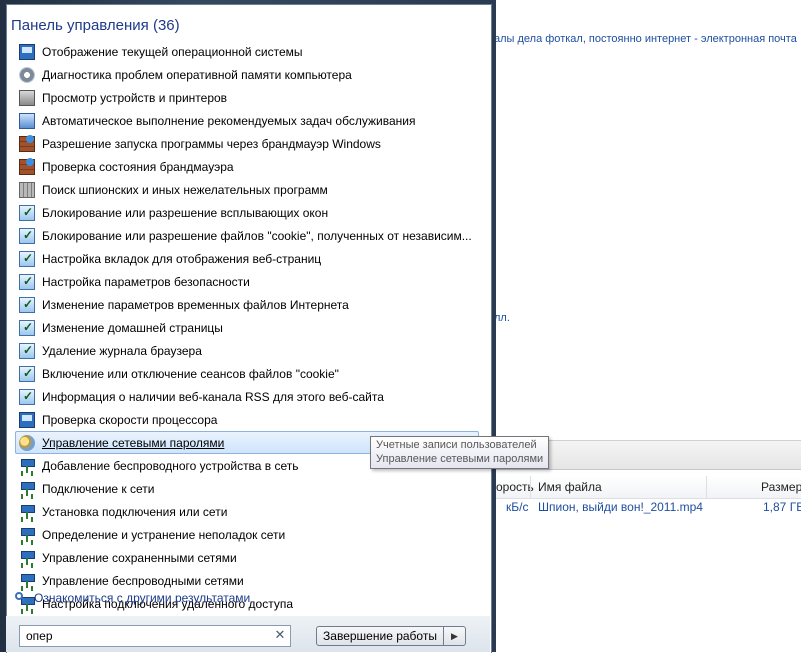 This screenshot has width=801, height=653. What do you see at coordinates (247, 488) in the screenshot?
I see `result-item: Подключение к сети` at bounding box center [247, 488].